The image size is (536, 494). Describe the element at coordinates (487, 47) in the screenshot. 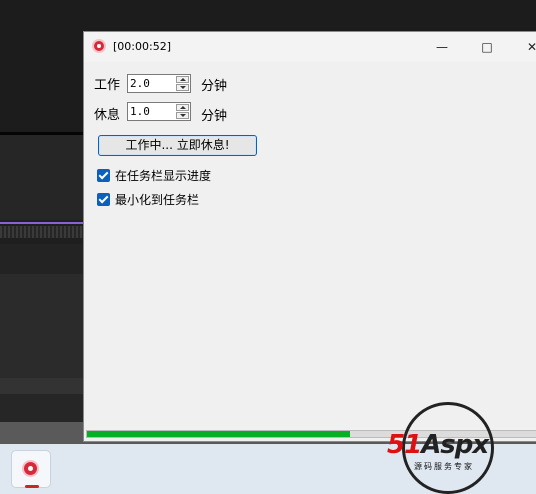

I see `maximize-icon: □` at that location.